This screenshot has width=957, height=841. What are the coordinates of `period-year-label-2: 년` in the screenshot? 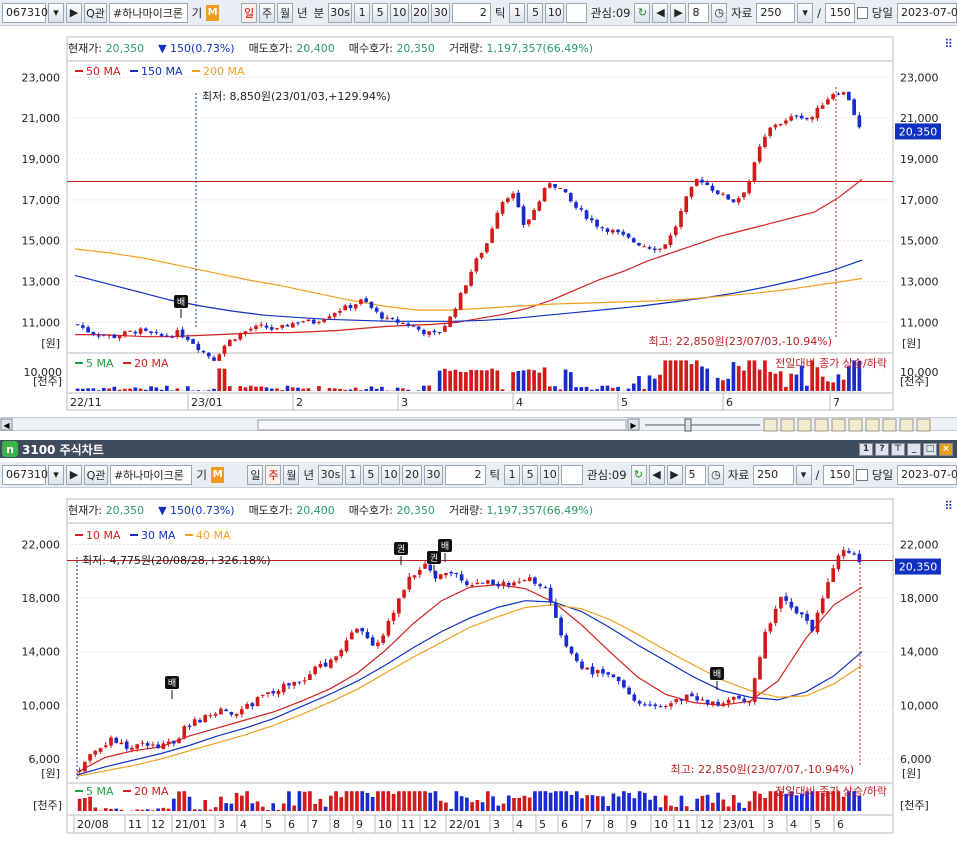 It's located at (308, 475).